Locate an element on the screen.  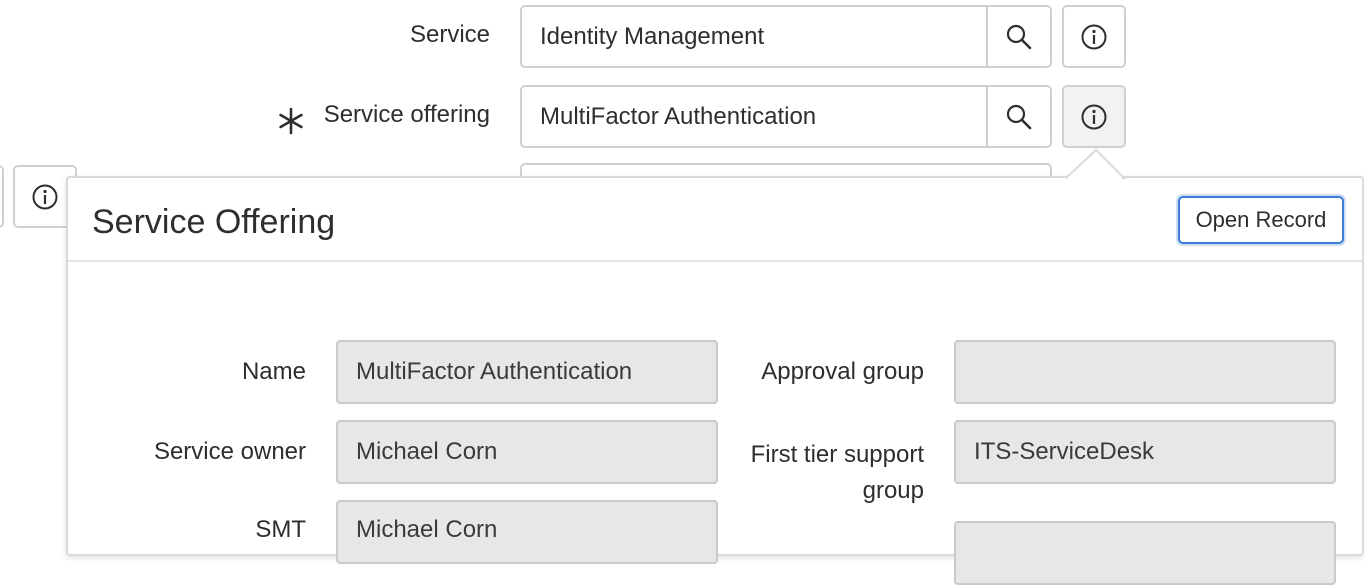
left-partial-field is located at coordinates (2, 196).